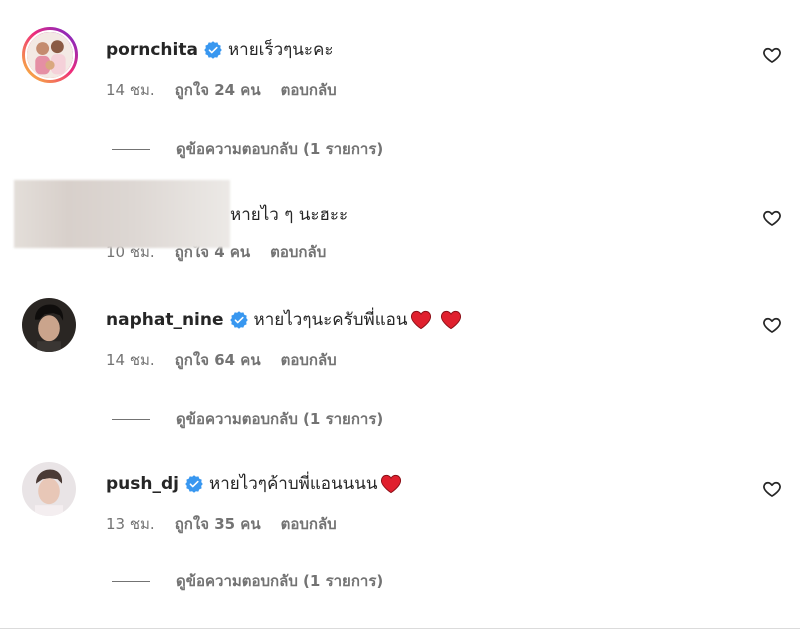  What do you see at coordinates (218, 524) in the screenshot?
I see `likes-count: ถูกใจ 35 คน` at bounding box center [218, 524].